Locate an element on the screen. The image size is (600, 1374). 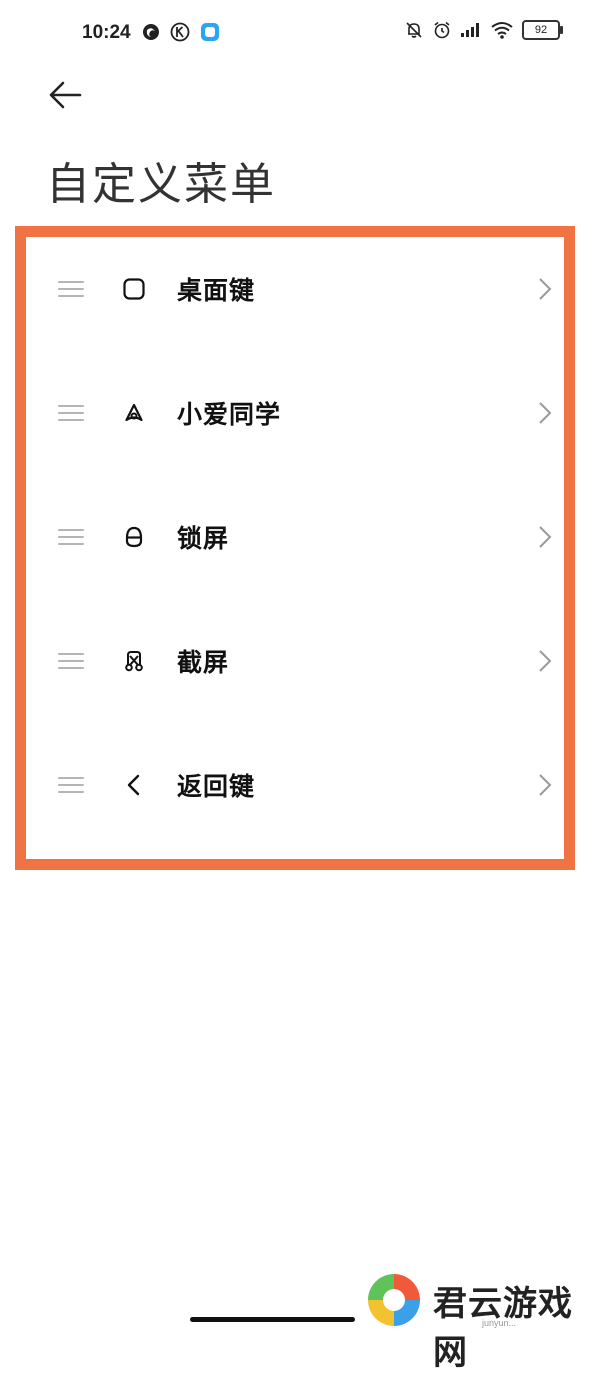
screenshot-scissors-icon is located at coordinates (134, 661).